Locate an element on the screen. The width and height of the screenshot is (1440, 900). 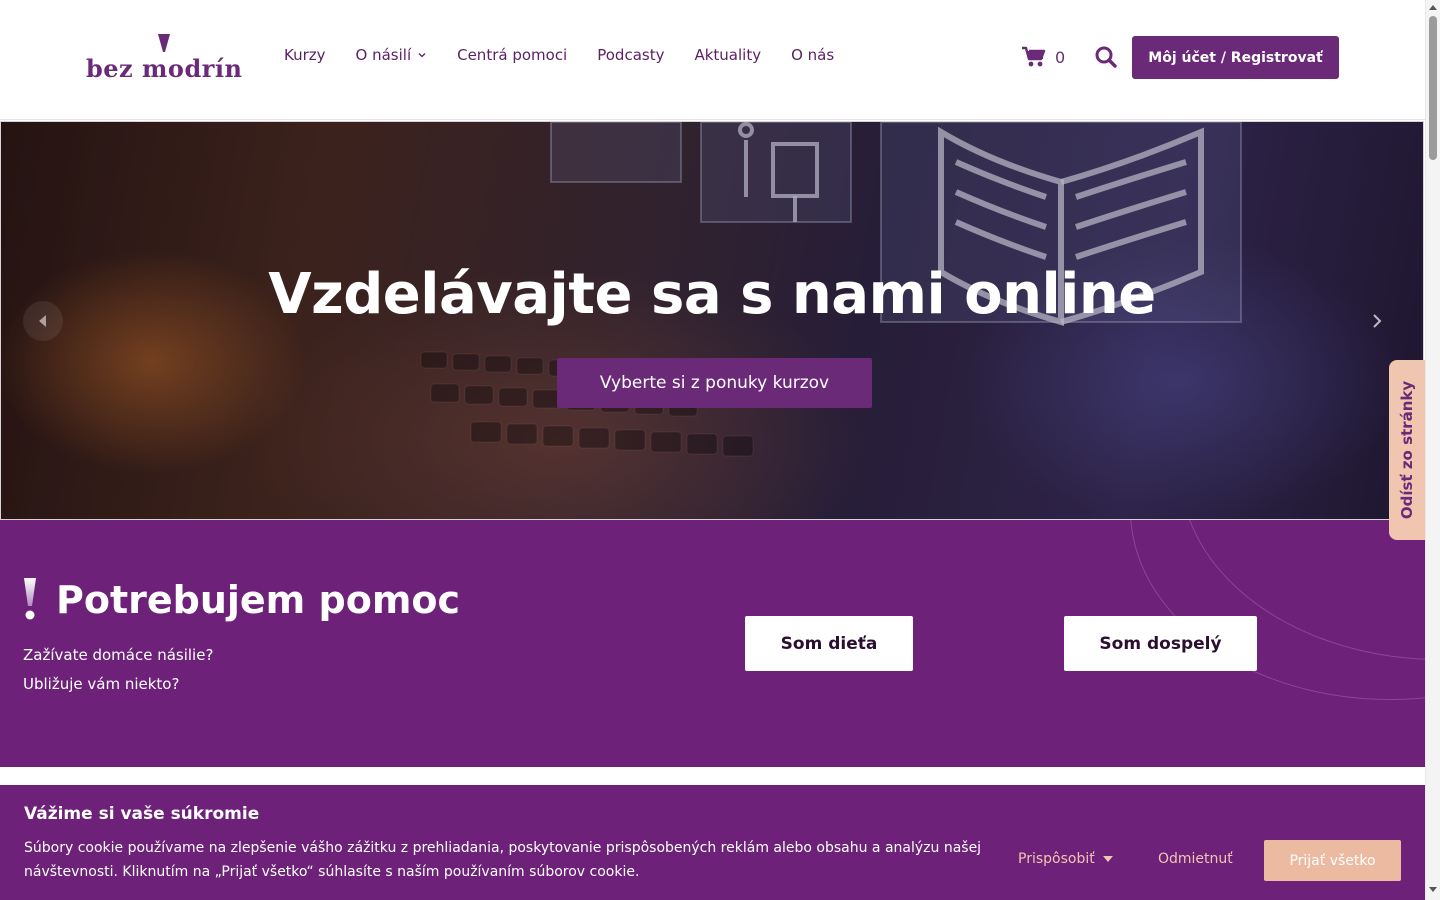
nav-item-o-nas: O nás is located at coordinates (812, 55).